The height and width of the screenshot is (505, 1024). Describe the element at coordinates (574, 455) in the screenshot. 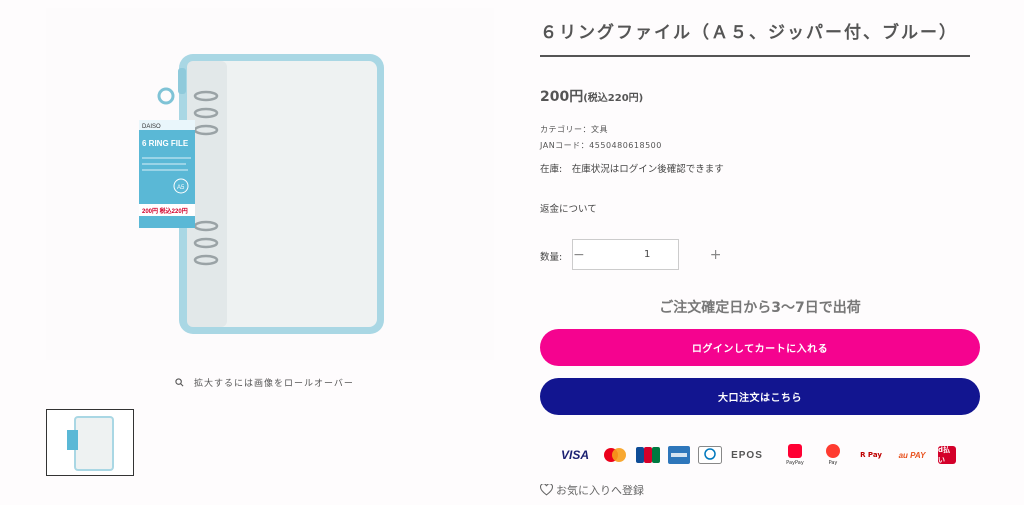

I see `visa-logo: VISA` at that location.